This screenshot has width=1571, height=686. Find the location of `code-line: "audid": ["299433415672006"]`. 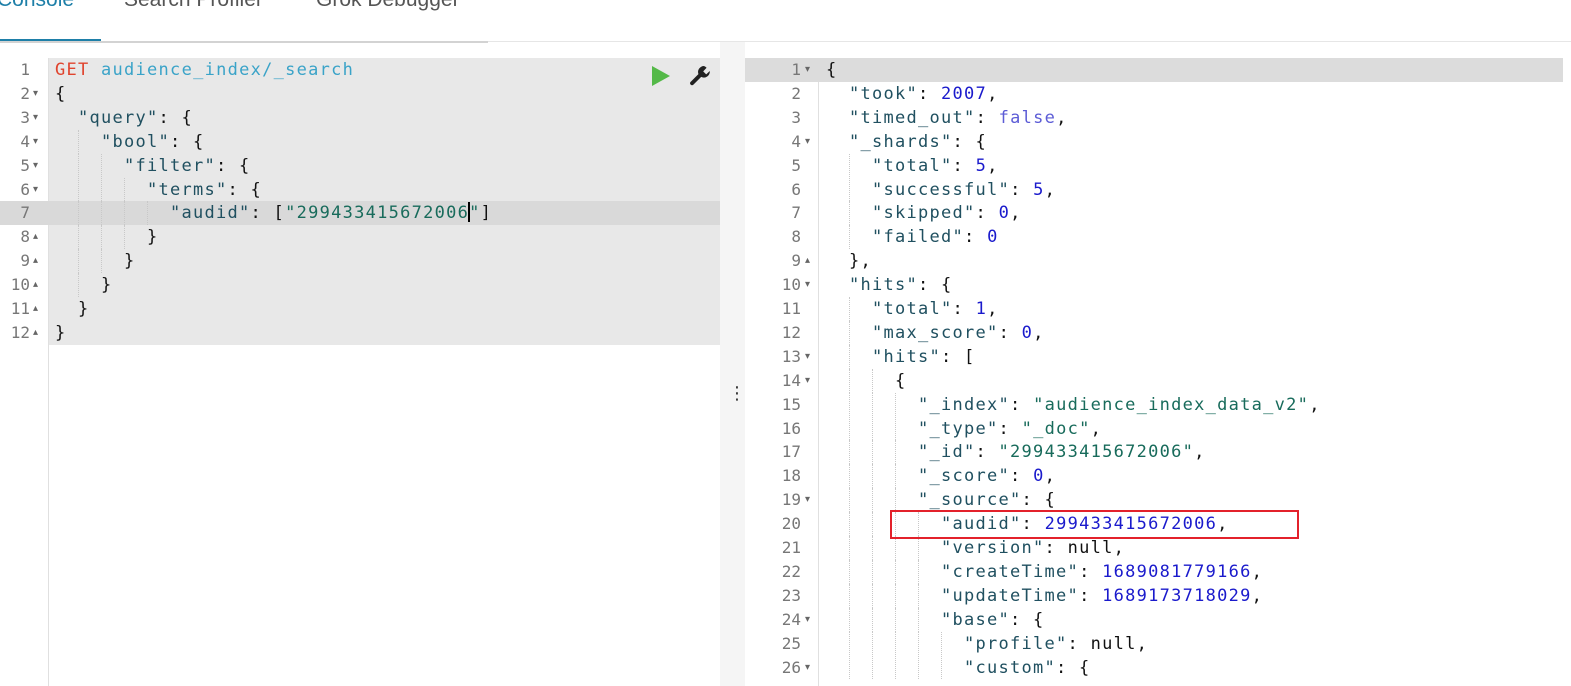

code-line: "audid": ["299433415672006"] is located at coordinates (331, 213).